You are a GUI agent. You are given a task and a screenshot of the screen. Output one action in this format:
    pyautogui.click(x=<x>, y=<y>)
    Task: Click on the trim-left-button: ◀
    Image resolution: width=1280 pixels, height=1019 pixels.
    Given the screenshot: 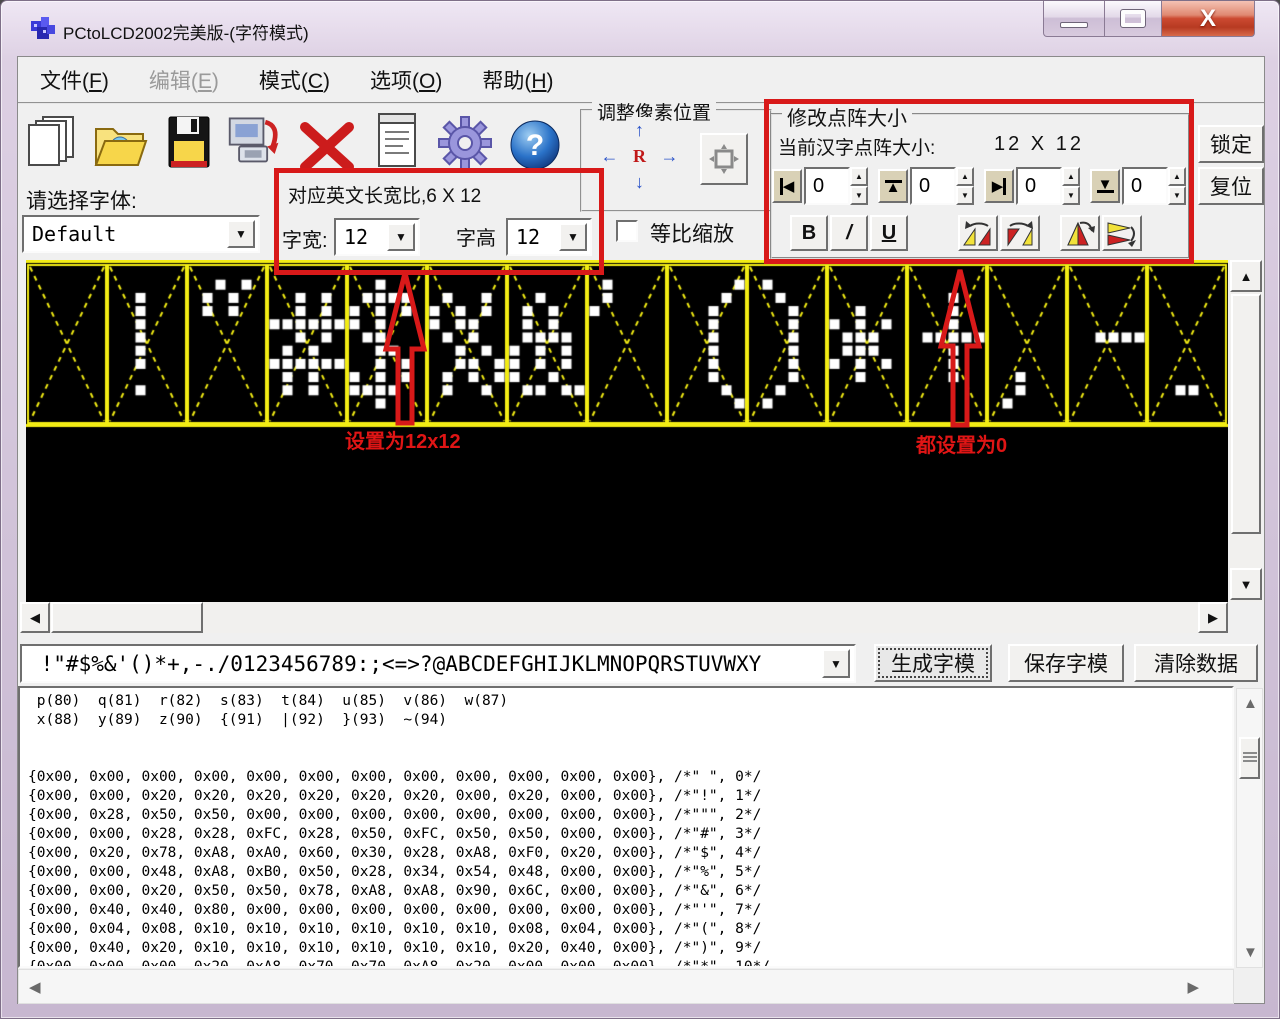 What is the action you would take?
    pyautogui.click(x=787, y=186)
    